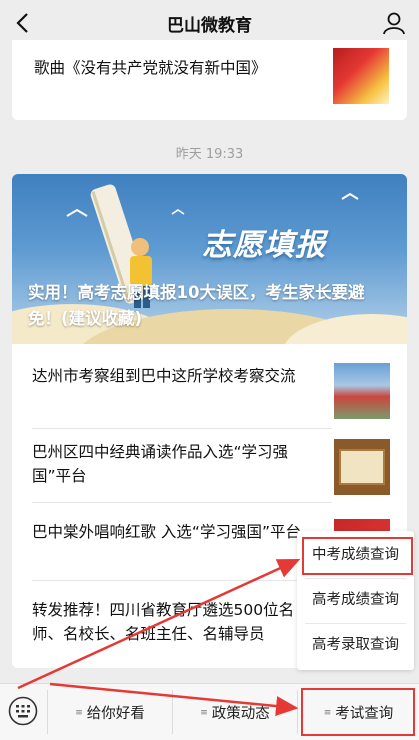  I want to click on bottom-menu-item-gei-ni-hao-kan: ≡ 给你好看, so click(110, 712).